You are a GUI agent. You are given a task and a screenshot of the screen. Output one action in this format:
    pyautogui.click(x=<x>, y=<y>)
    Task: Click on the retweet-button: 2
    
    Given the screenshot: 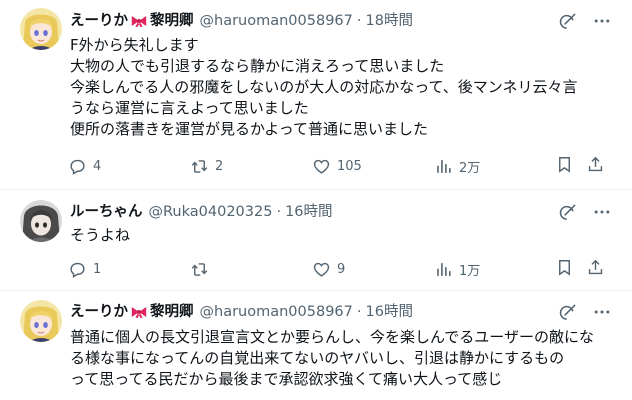 What is the action you would take?
    pyautogui.click(x=206, y=166)
    